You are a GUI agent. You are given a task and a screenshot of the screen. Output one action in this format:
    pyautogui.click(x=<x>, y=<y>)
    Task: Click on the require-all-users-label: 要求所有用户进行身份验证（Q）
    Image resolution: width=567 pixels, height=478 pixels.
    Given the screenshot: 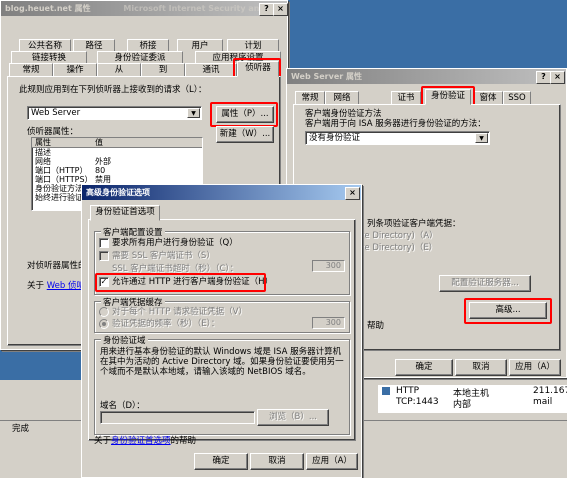 What is the action you would take?
    pyautogui.click(x=175, y=243)
    